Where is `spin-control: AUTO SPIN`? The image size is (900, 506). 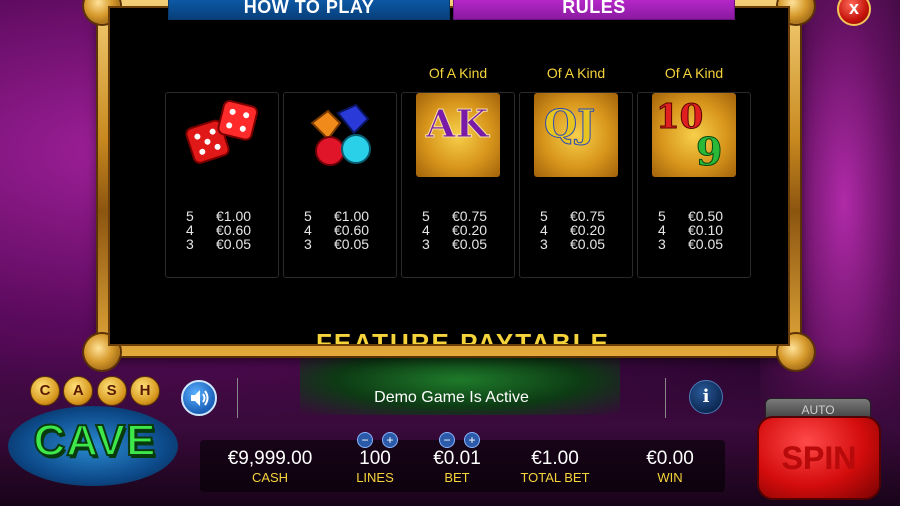
spin-control: AUTO SPIN is located at coordinates (819, 449).